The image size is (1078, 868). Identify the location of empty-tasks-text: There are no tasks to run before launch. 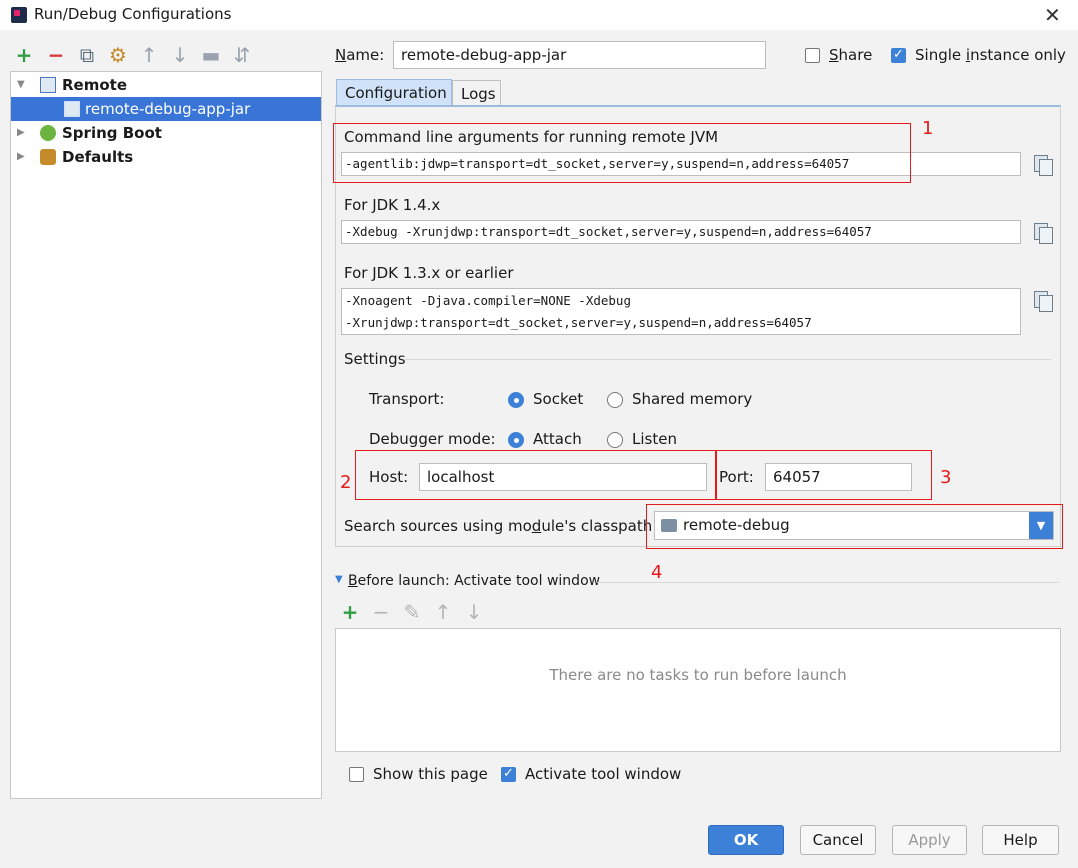
(698, 675).